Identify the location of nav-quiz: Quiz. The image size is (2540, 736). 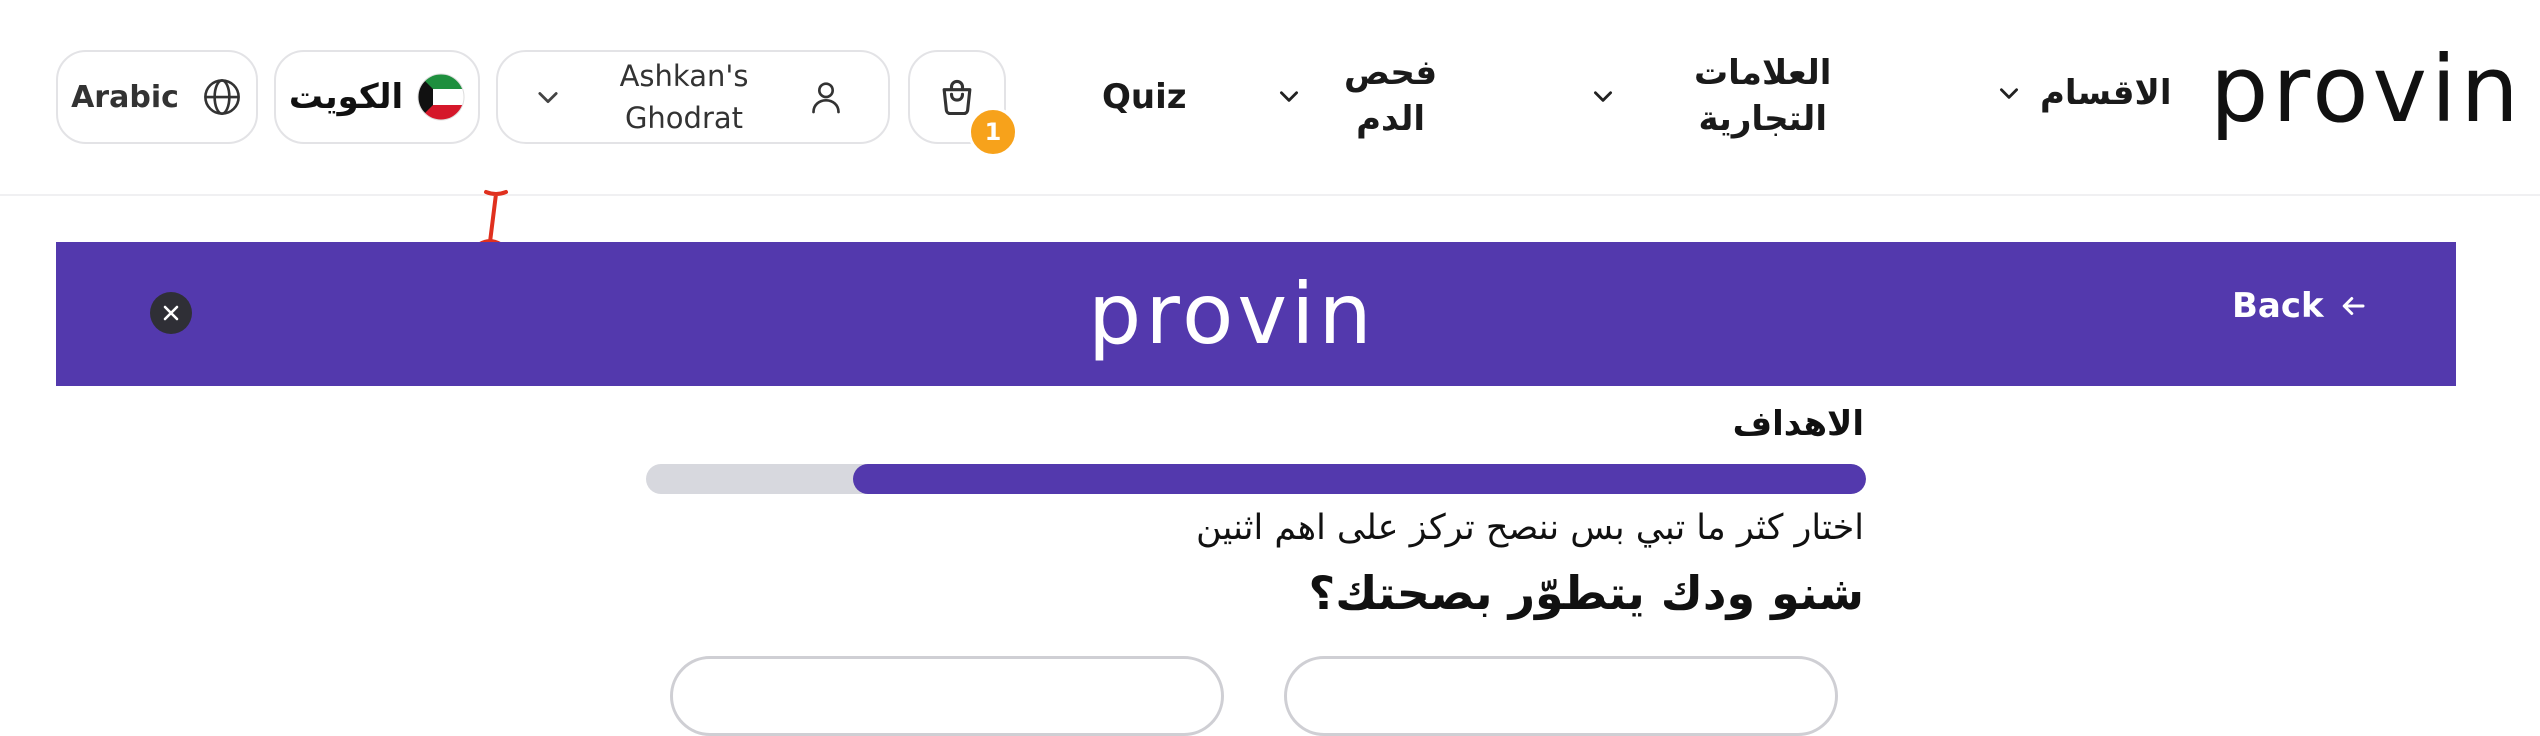
(1144, 97).